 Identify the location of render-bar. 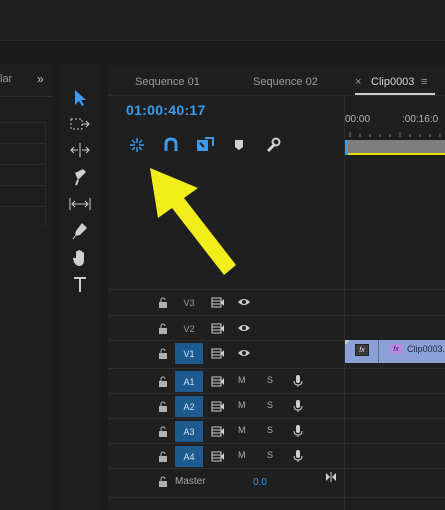
(395, 154).